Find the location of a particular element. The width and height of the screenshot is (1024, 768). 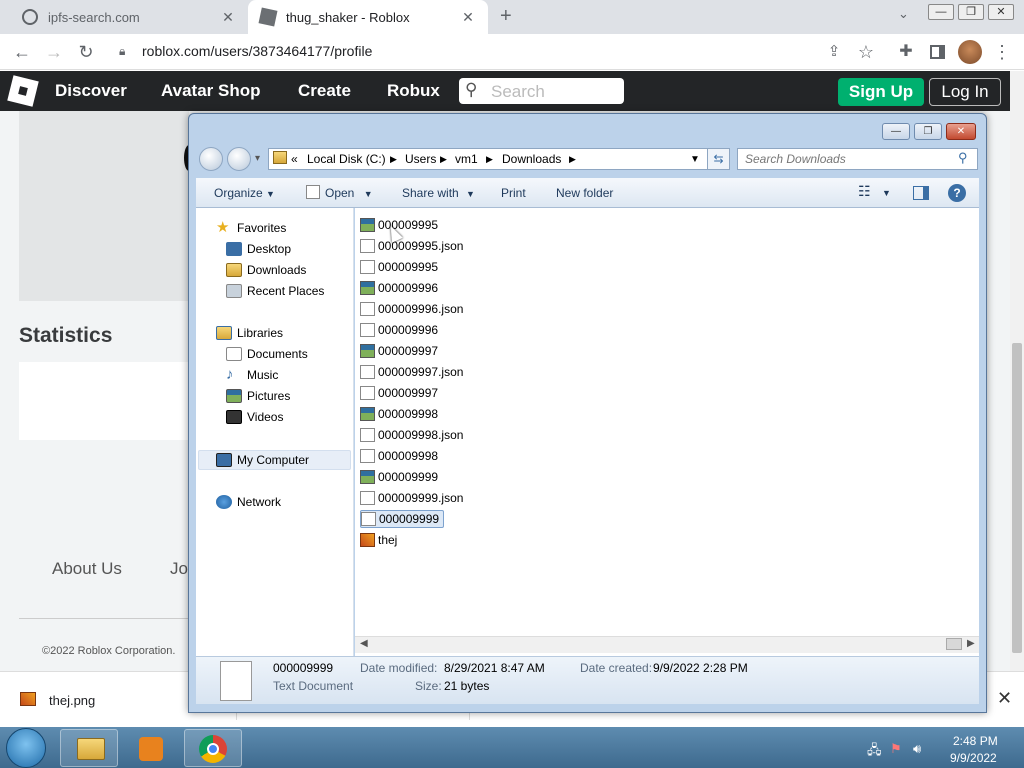

tab-roblox: thug_shaker - Roblox ✕ is located at coordinates (368, 17).